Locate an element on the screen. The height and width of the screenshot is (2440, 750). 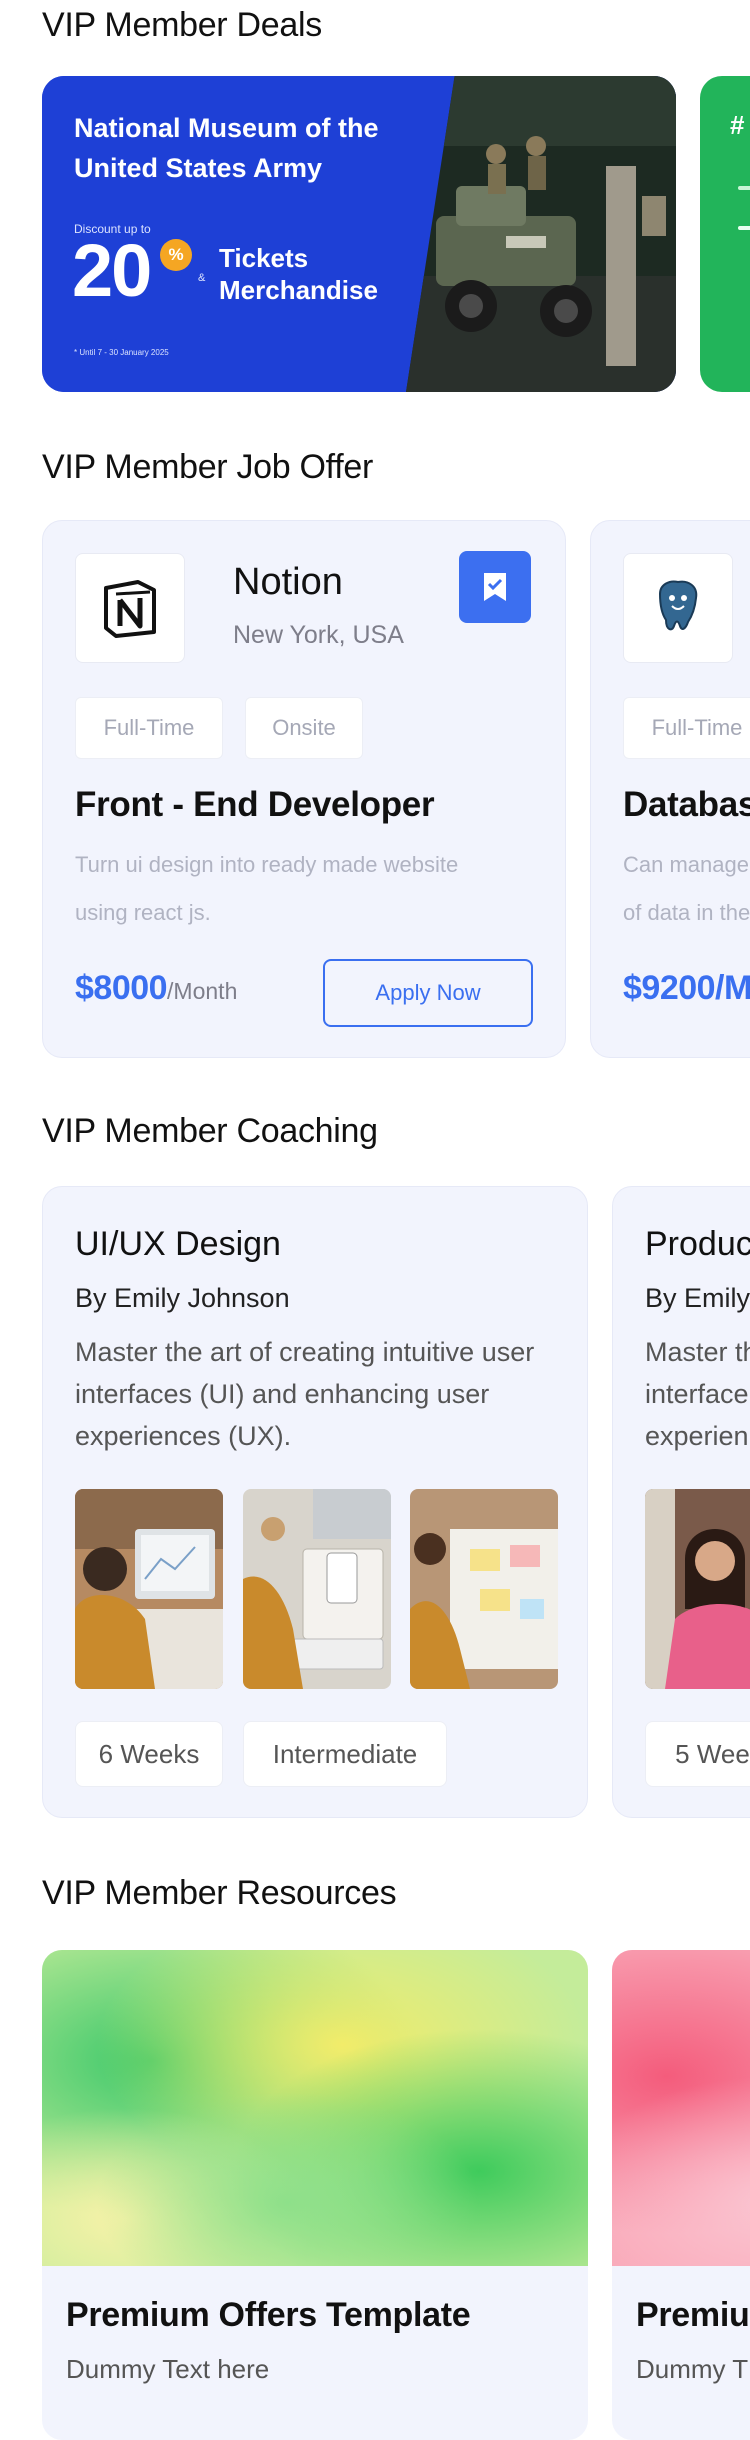
coaching-title: Produc is located at coordinates (697, 1244).